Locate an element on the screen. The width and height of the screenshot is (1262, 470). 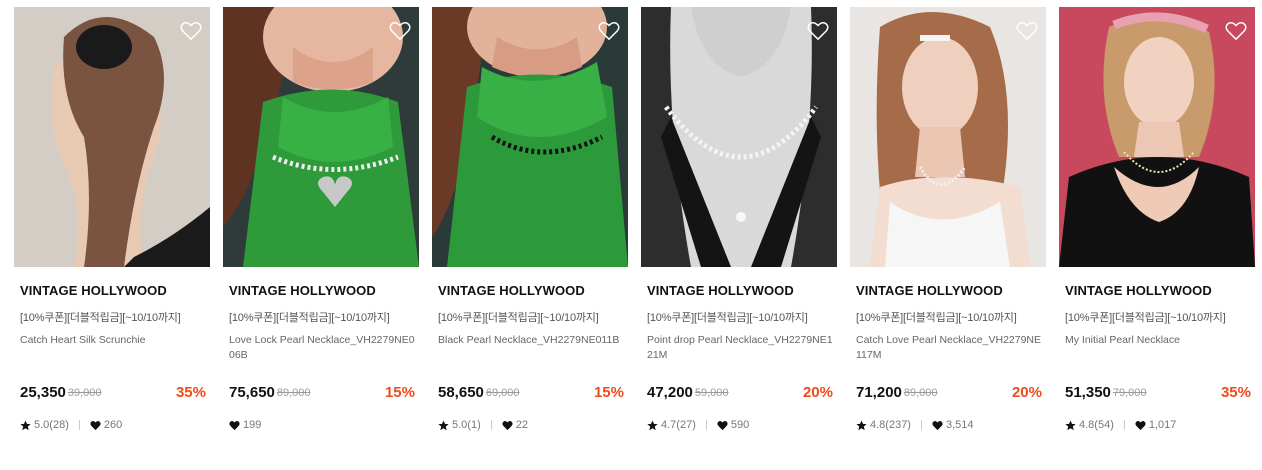
product-photo-catch-love-necklace is located at coordinates (948, 137).